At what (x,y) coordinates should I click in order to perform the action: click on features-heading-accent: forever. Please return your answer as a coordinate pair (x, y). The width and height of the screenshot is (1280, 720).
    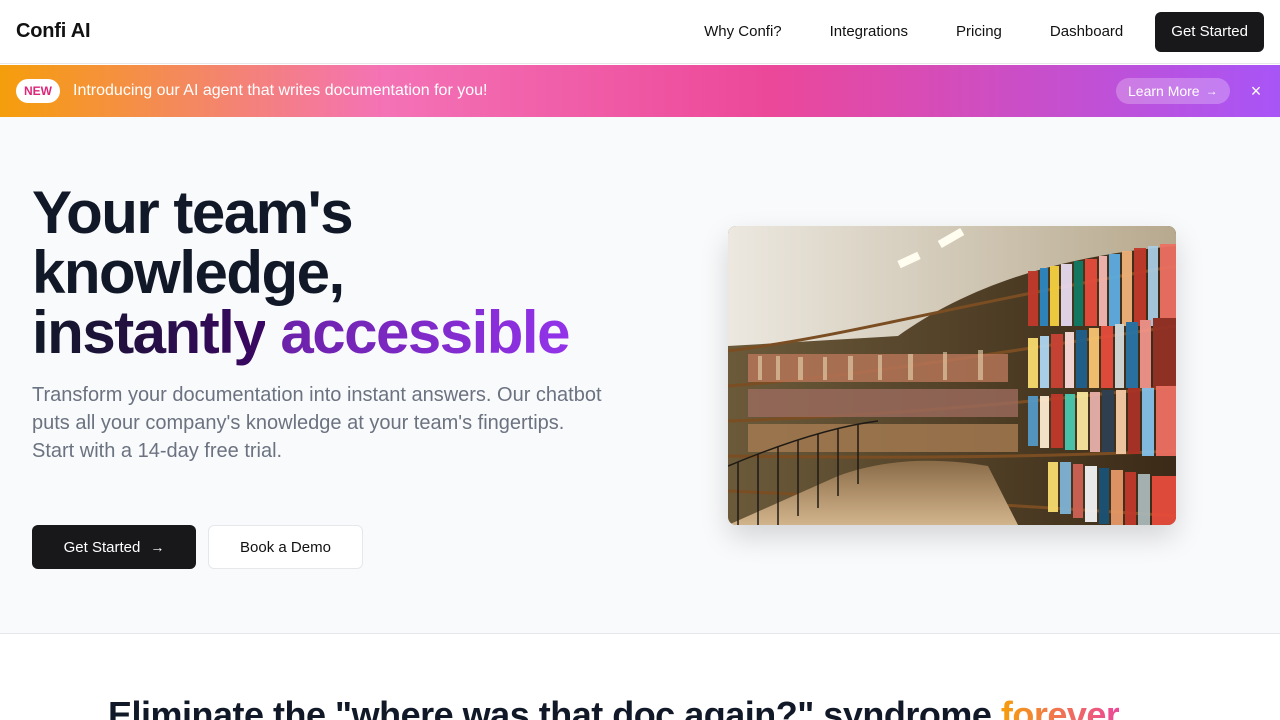
    Looking at the image, I should click on (1060, 707).